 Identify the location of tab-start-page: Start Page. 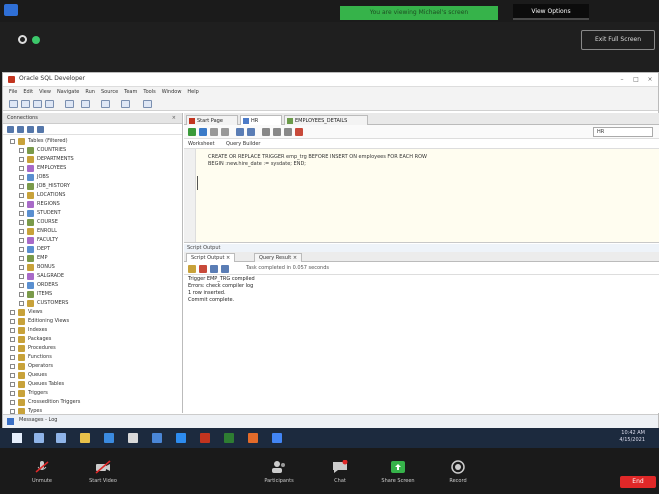
(212, 120).